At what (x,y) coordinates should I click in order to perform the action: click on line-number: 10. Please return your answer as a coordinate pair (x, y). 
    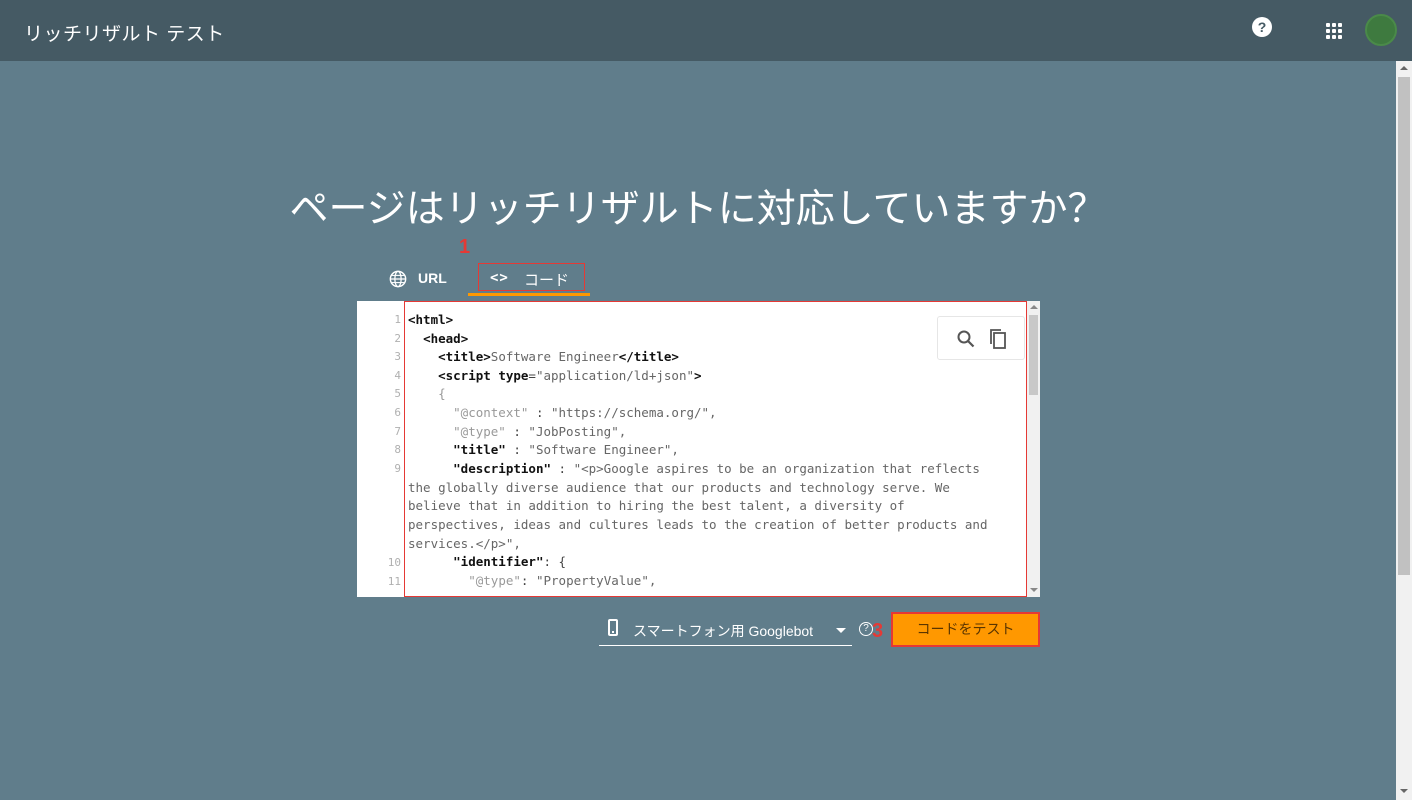
    Looking at the image, I should click on (394, 562).